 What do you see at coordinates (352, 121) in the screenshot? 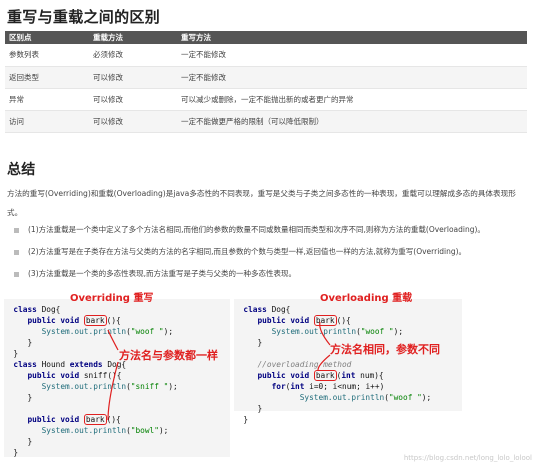
I see `table-cell: 一定不能做更严格的限制（可以降低限制）` at bounding box center [352, 121].